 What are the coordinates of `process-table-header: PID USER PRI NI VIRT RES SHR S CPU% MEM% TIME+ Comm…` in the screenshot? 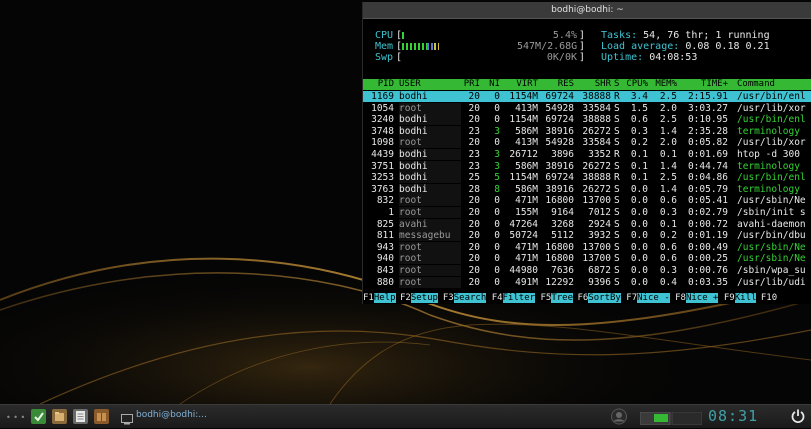 It's located at (587, 84).